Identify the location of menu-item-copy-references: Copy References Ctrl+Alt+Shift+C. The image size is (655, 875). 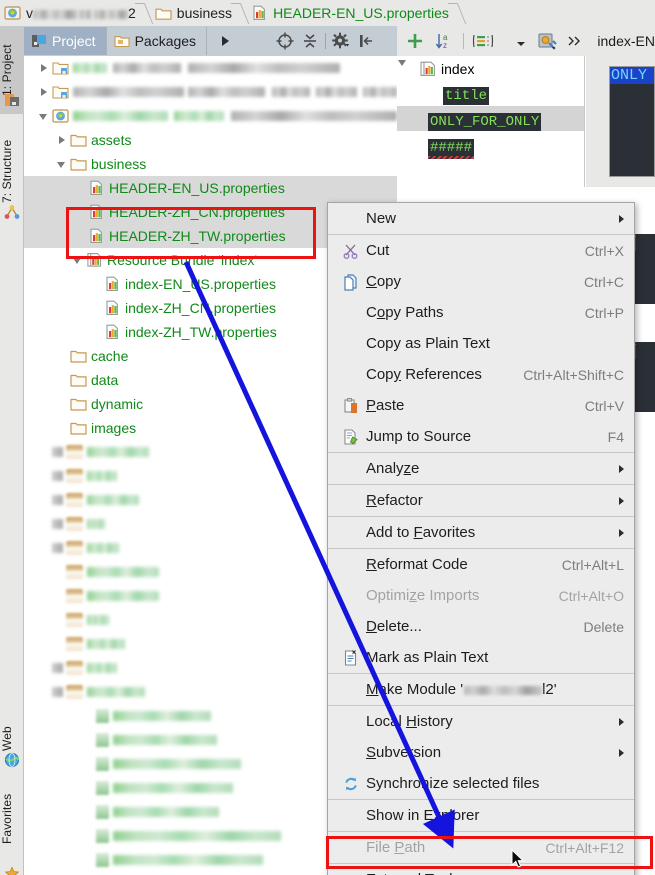
(481, 374).